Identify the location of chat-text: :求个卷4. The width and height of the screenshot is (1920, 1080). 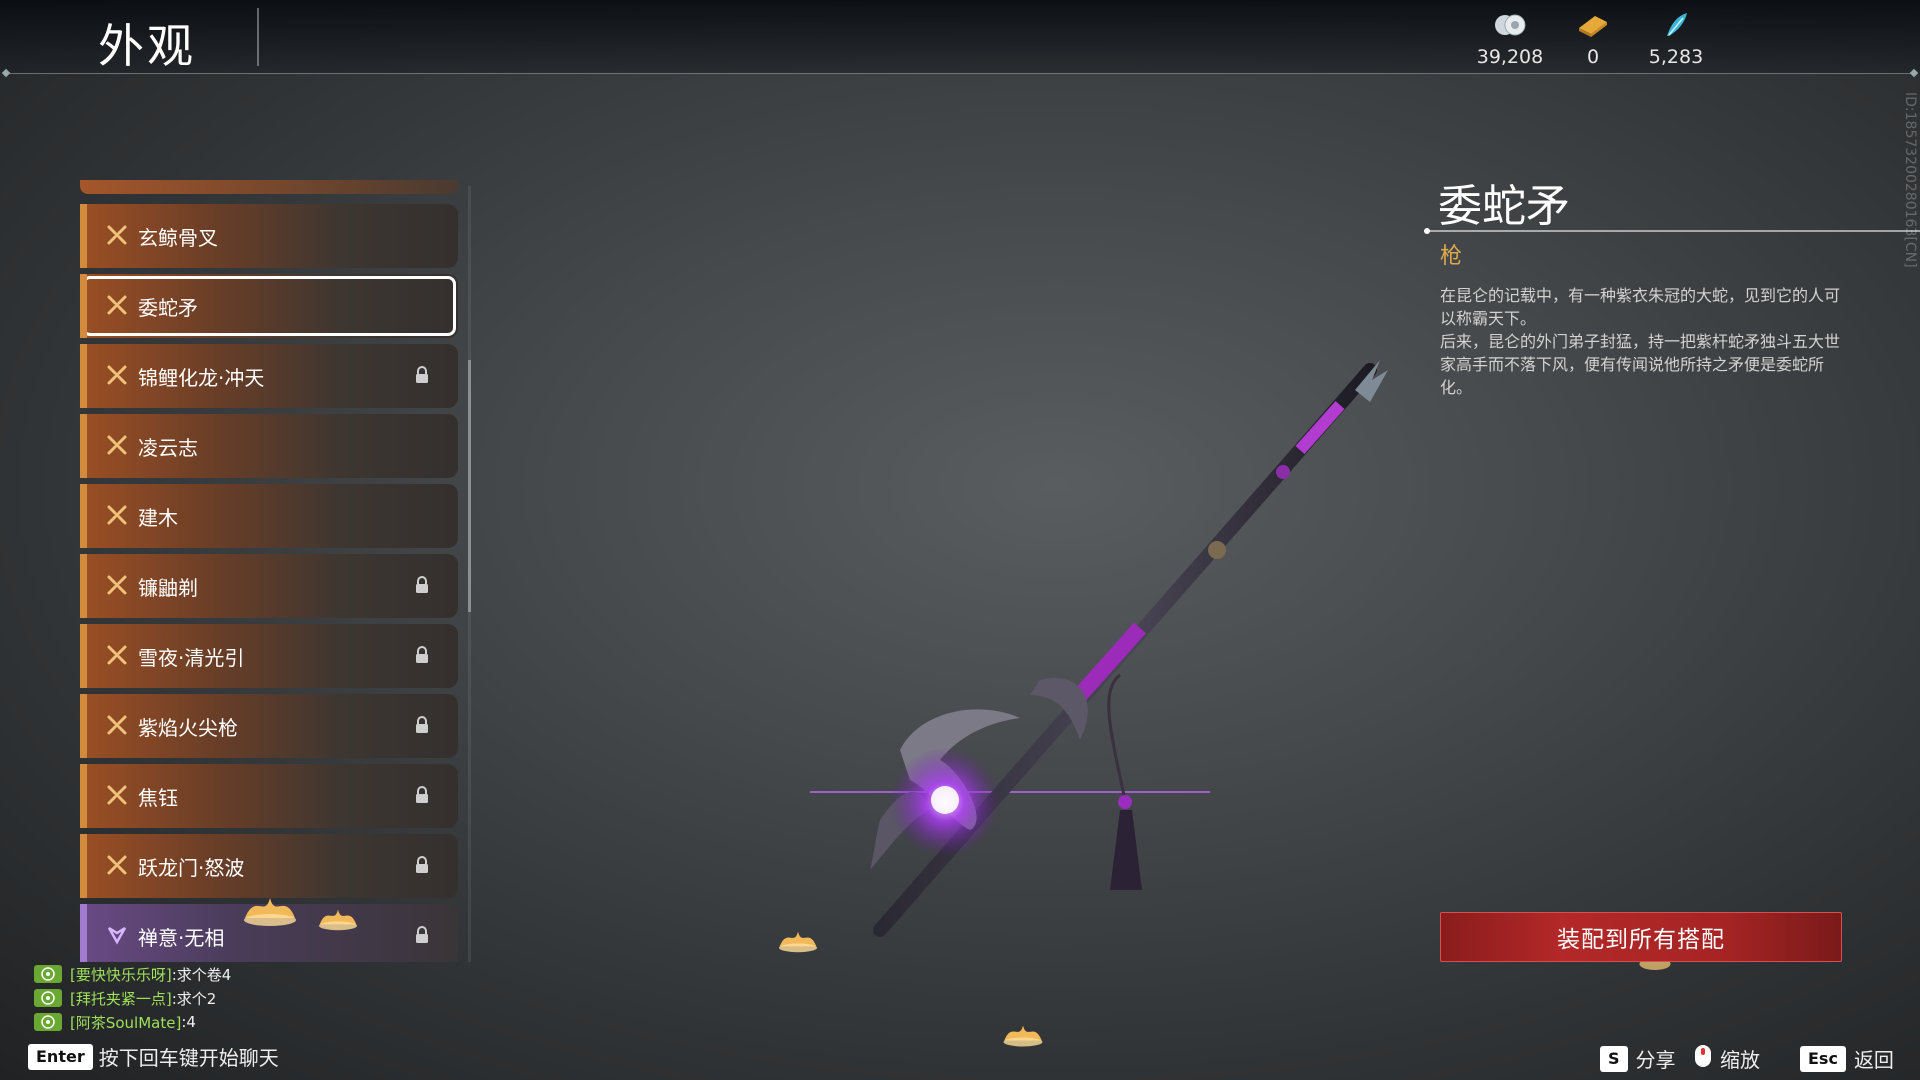
(201, 974).